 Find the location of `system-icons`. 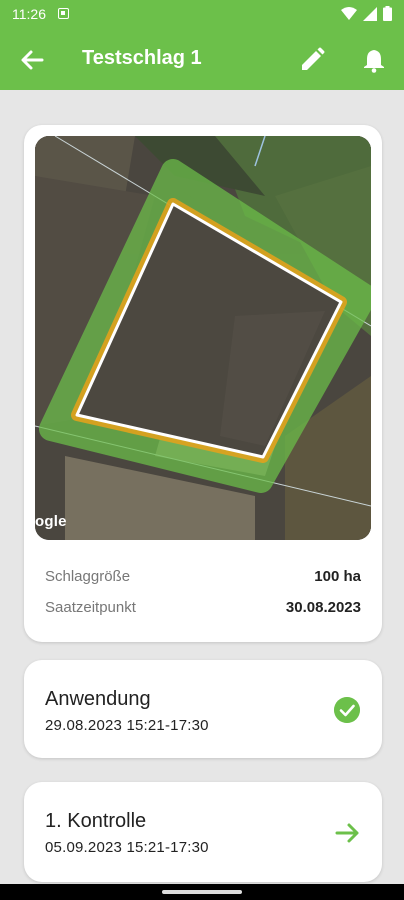

system-icons is located at coordinates (366, 13).